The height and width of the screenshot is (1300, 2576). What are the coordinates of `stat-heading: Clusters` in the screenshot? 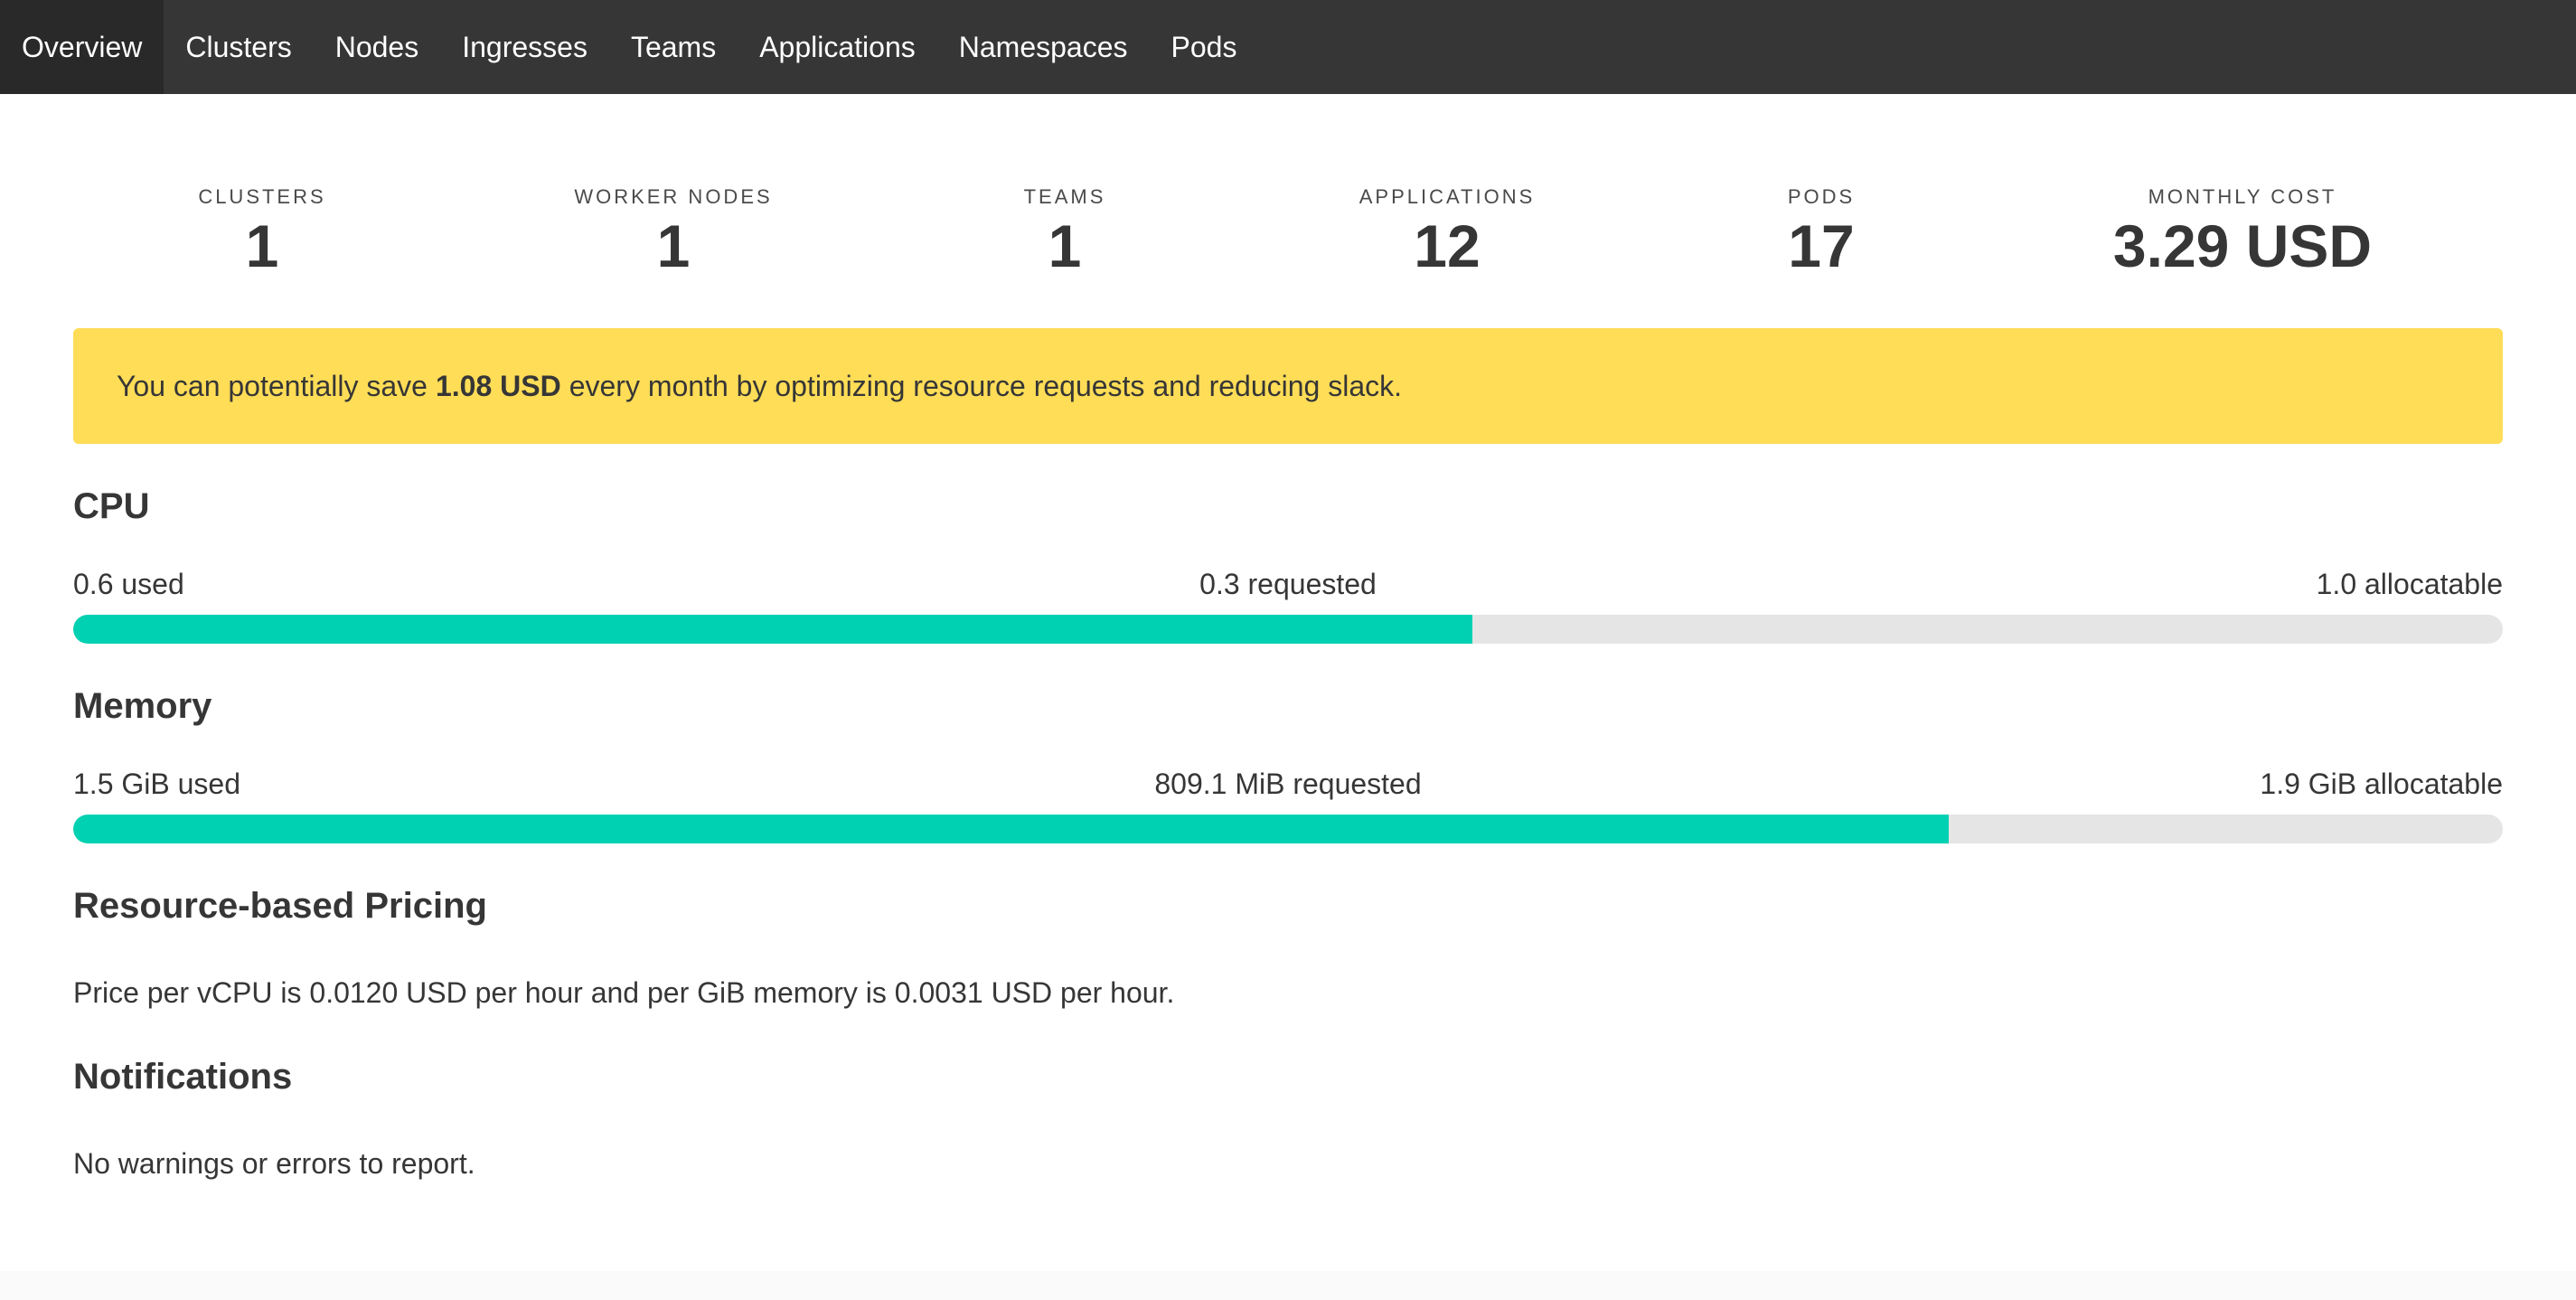 It's located at (262, 196).